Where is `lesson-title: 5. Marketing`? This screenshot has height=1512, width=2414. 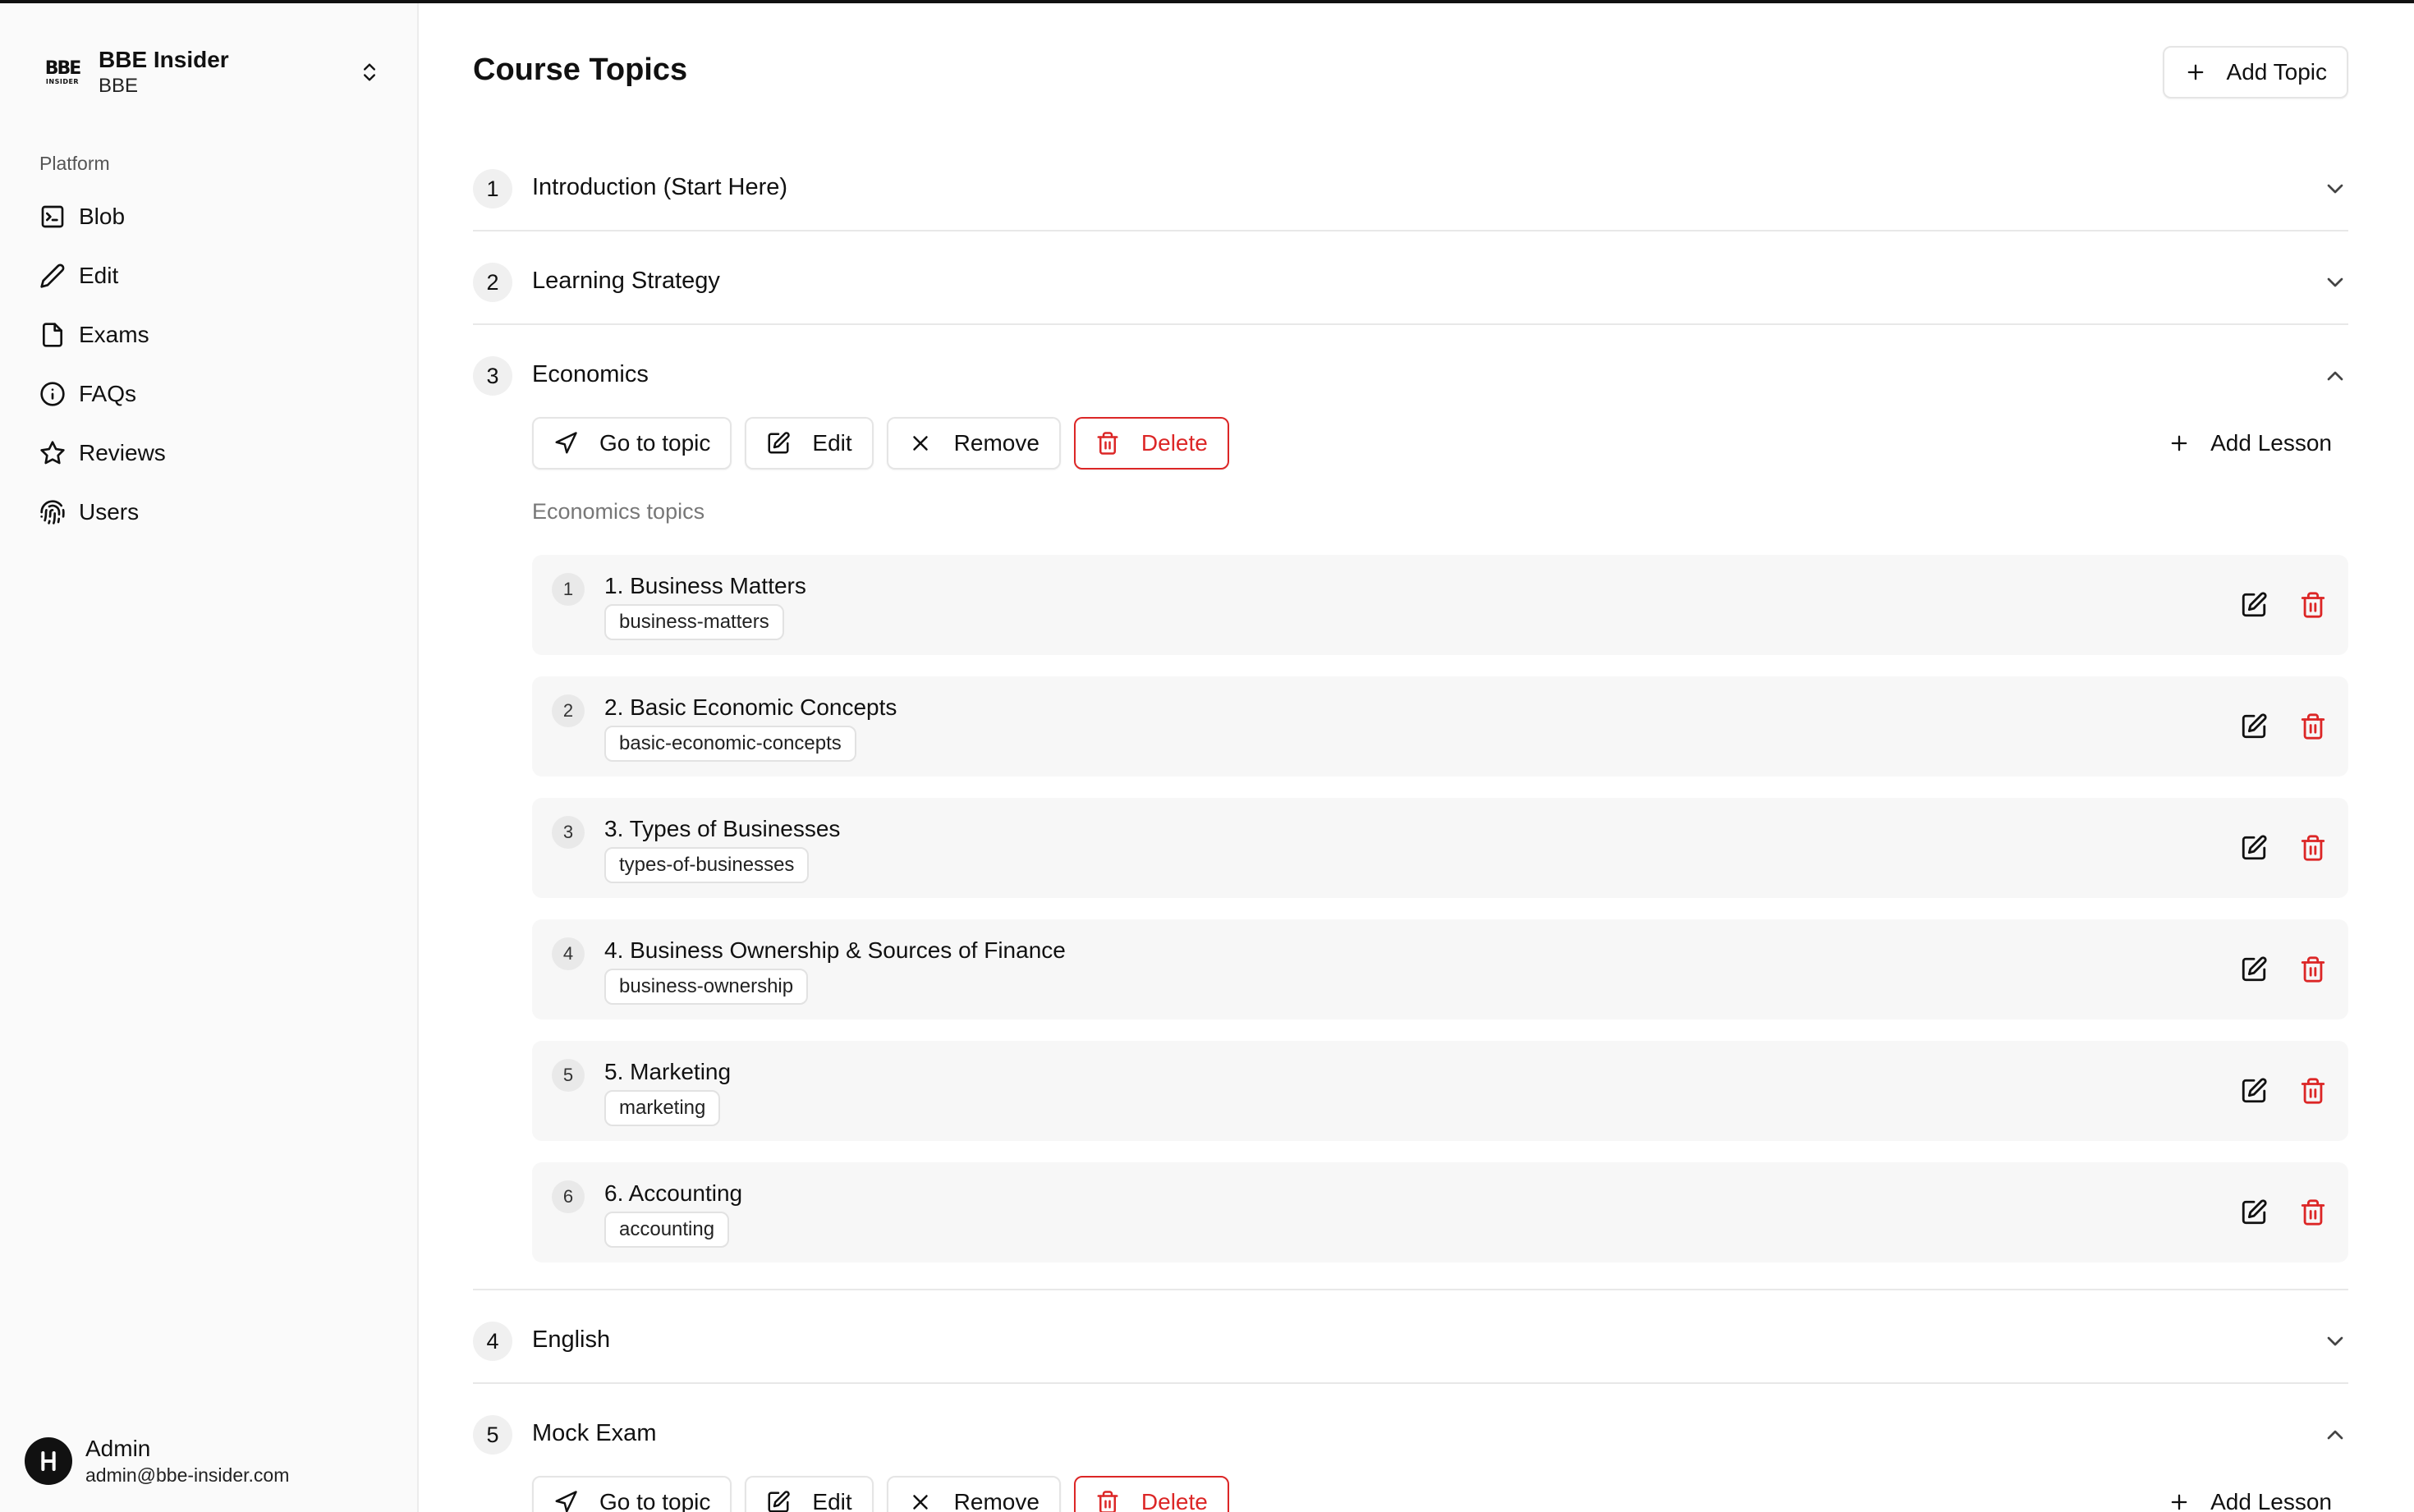 lesson-title: 5. Marketing is located at coordinates (668, 1071).